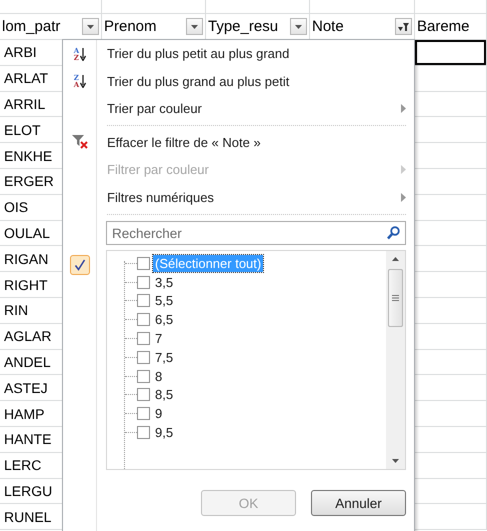  What do you see at coordinates (26, 284) in the screenshot?
I see `table-cell: RIGHT` at bounding box center [26, 284].